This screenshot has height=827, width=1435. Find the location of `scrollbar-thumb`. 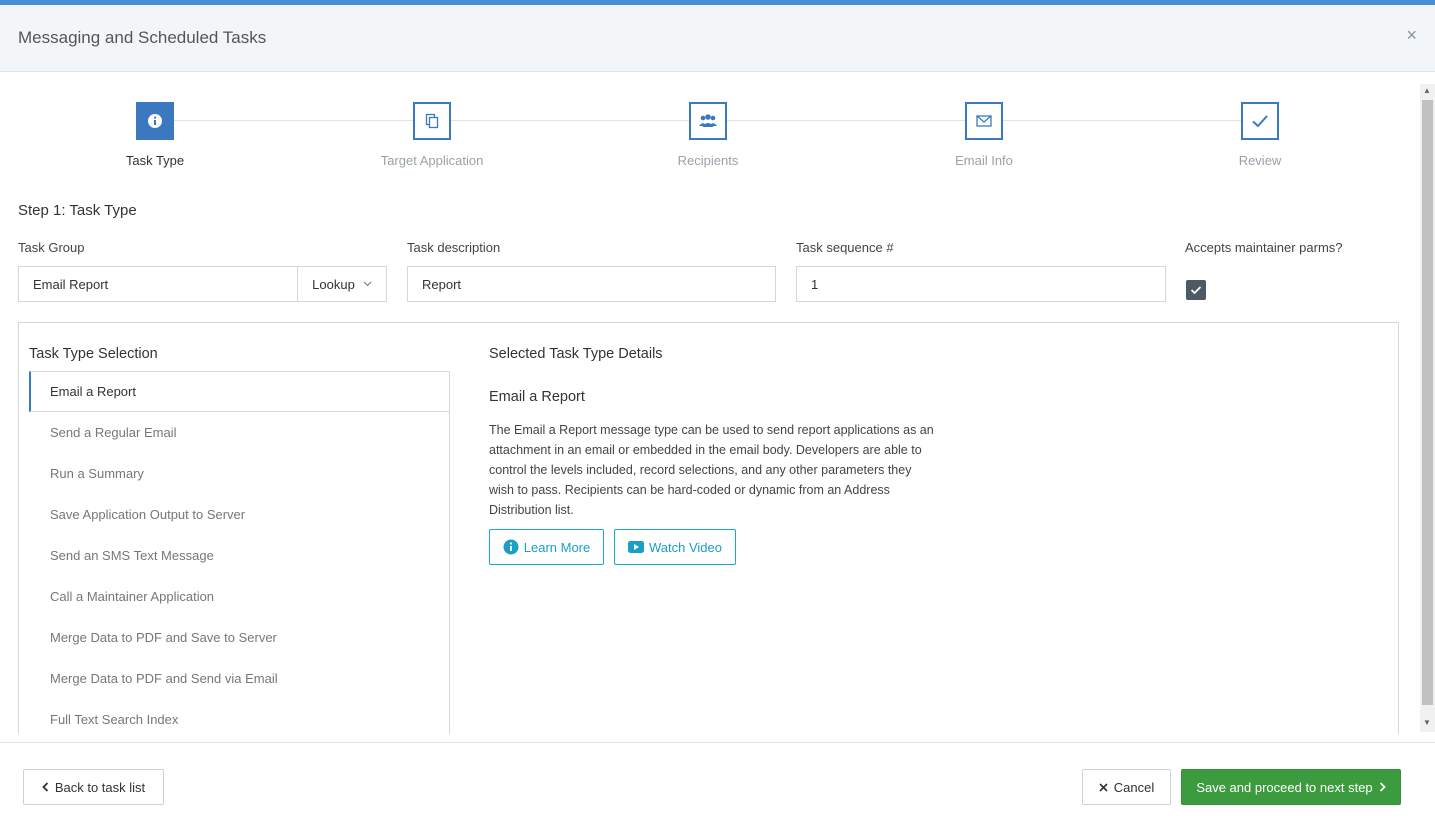

scrollbar-thumb is located at coordinates (1427, 402).